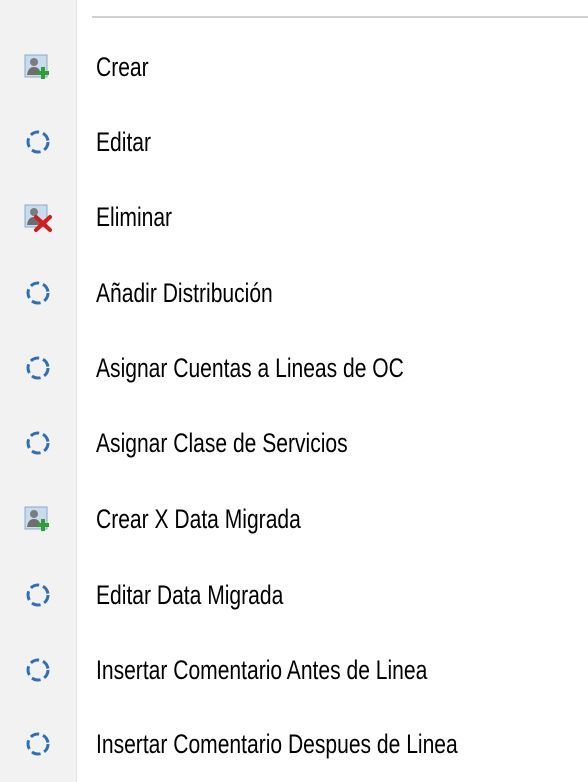 This screenshot has height=782, width=588. What do you see at coordinates (190, 594) in the screenshot?
I see `menu-item-label: Editar Data Migrada` at bounding box center [190, 594].